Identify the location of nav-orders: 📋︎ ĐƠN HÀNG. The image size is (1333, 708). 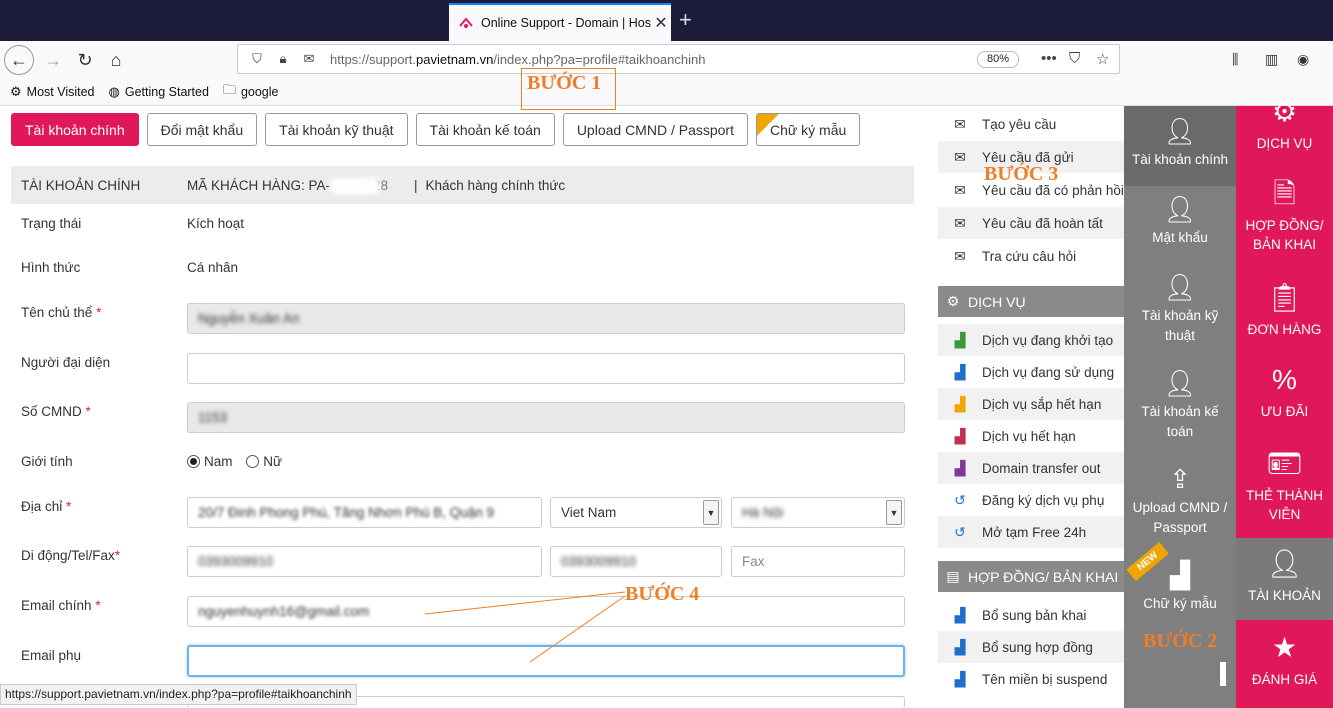
(1284, 310).